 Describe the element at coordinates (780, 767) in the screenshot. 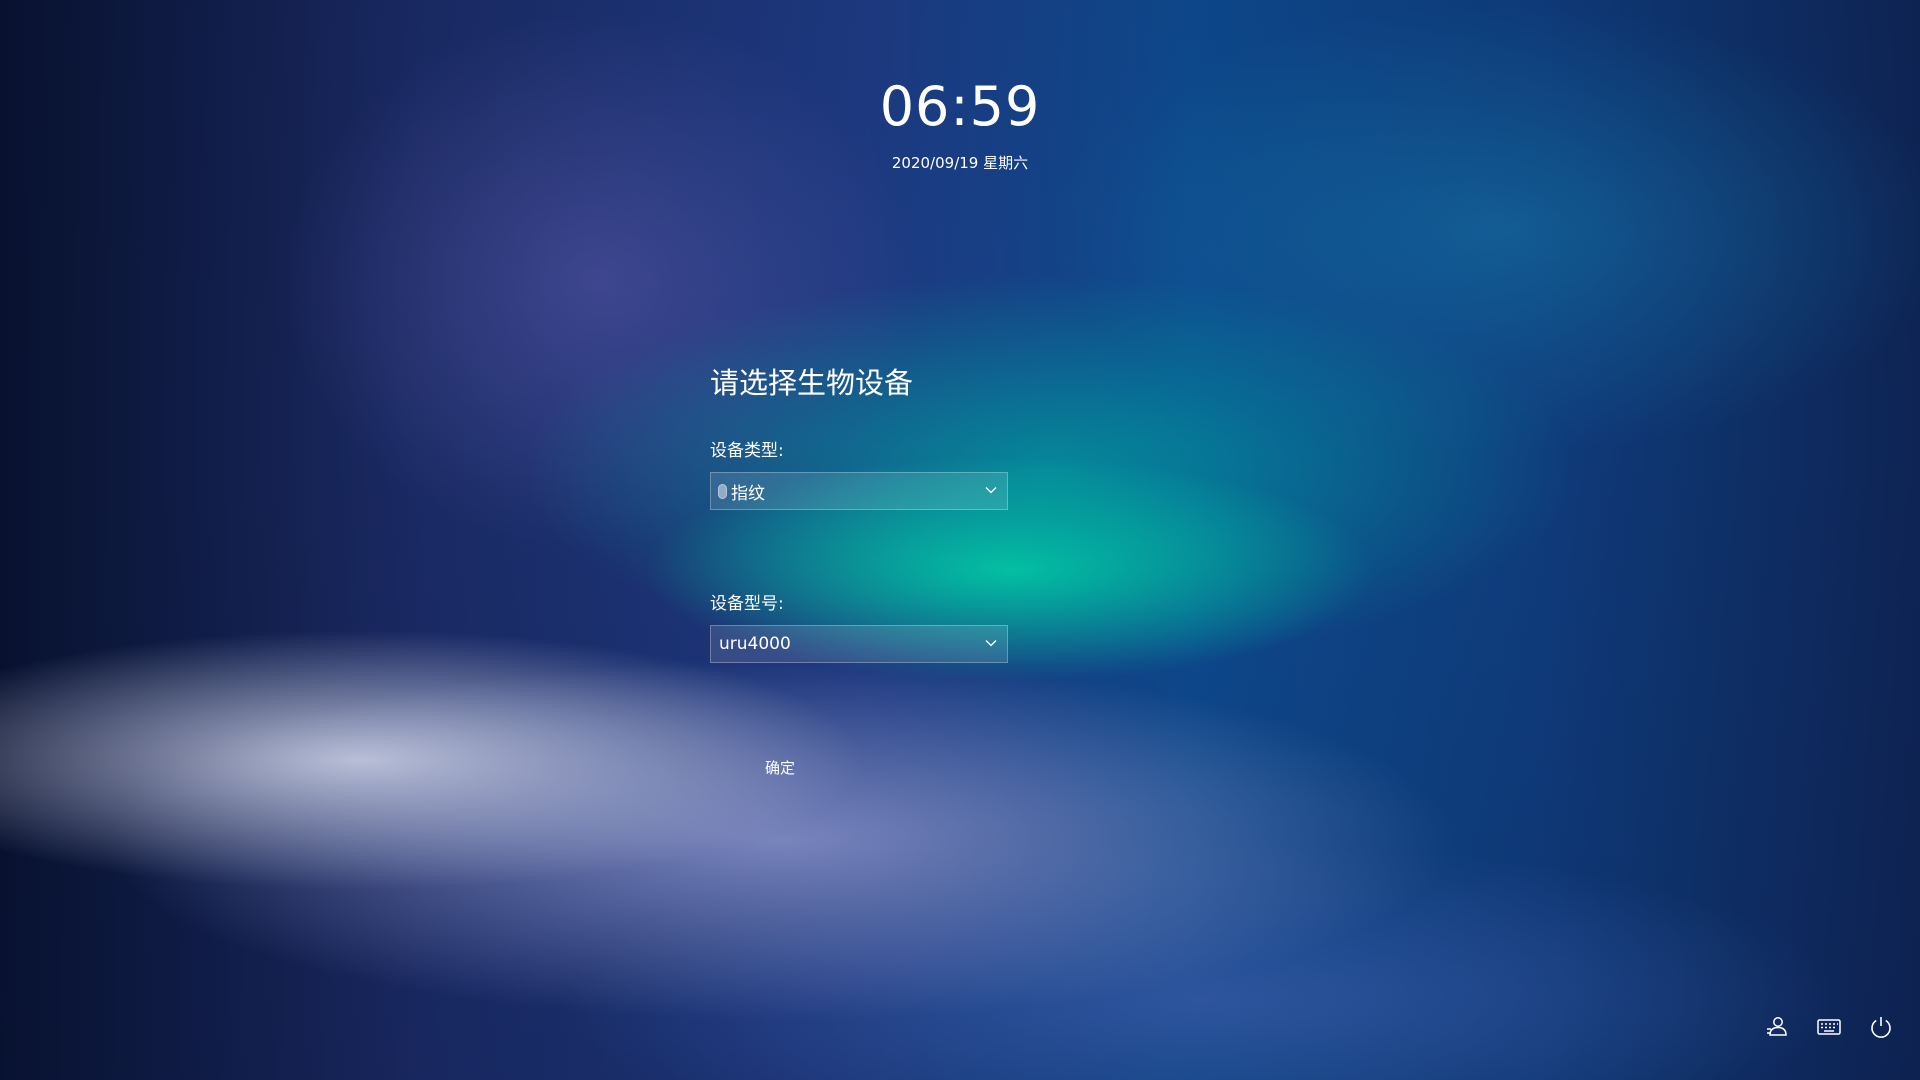

I see `confirm-button: 确定` at that location.